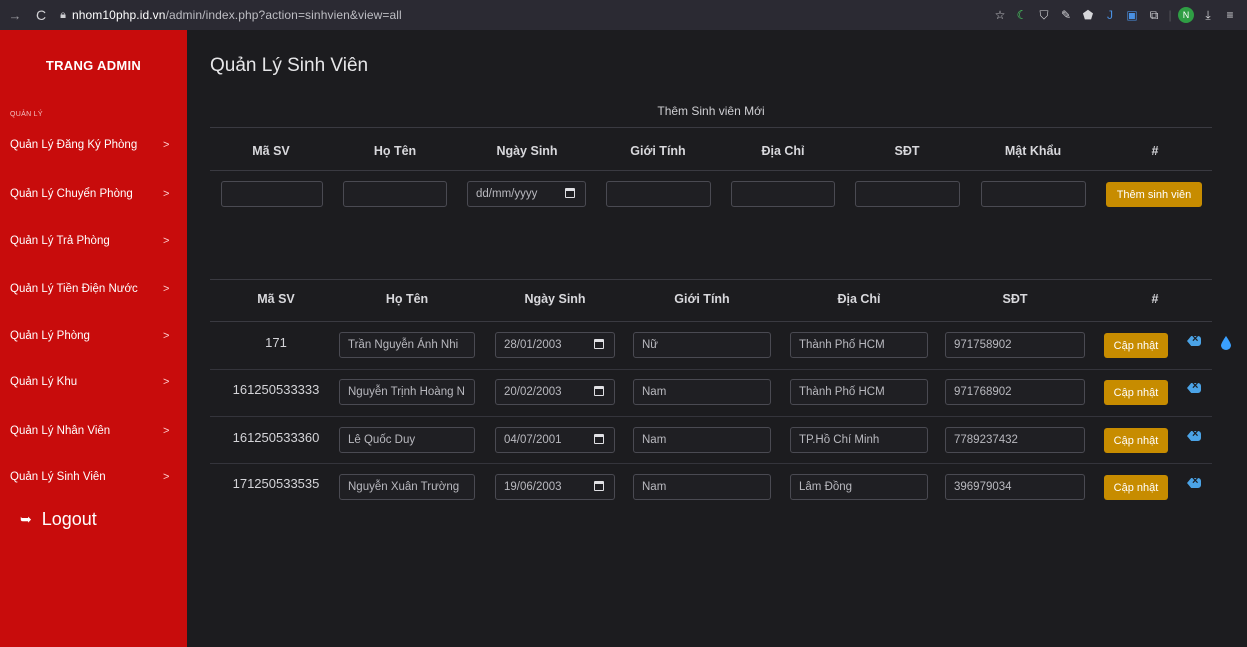 The width and height of the screenshot is (1247, 647). Describe the element at coordinates (1132, 15) in the screenshot. I see `translate-icon: ▣` at that location.